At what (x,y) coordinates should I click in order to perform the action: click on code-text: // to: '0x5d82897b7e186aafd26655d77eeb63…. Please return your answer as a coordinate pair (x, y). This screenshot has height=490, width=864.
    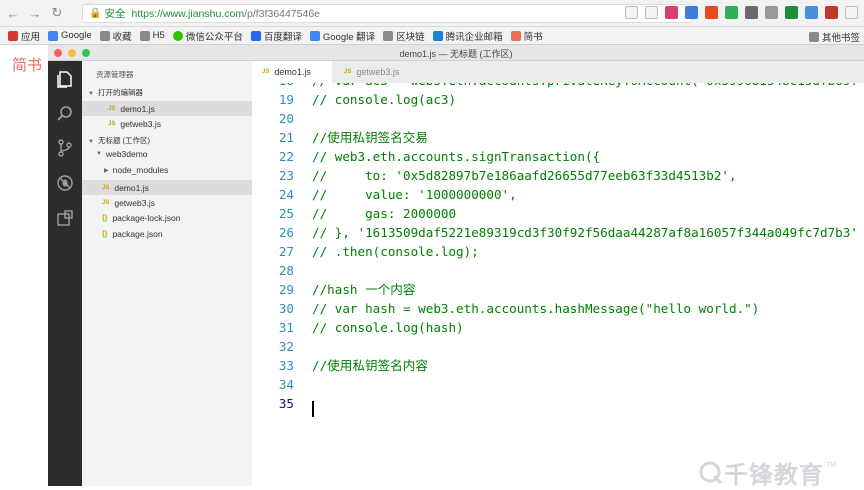
    Looking at the image, I should click on (524, 175).